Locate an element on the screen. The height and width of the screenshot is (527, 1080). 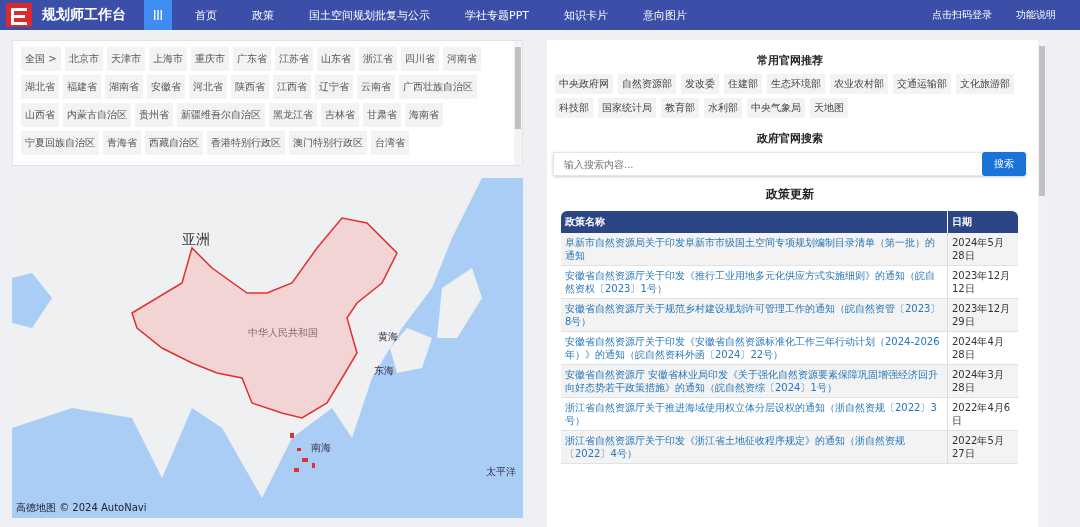
site-link: 文化旅游部 is located at coordinates (985, 84).